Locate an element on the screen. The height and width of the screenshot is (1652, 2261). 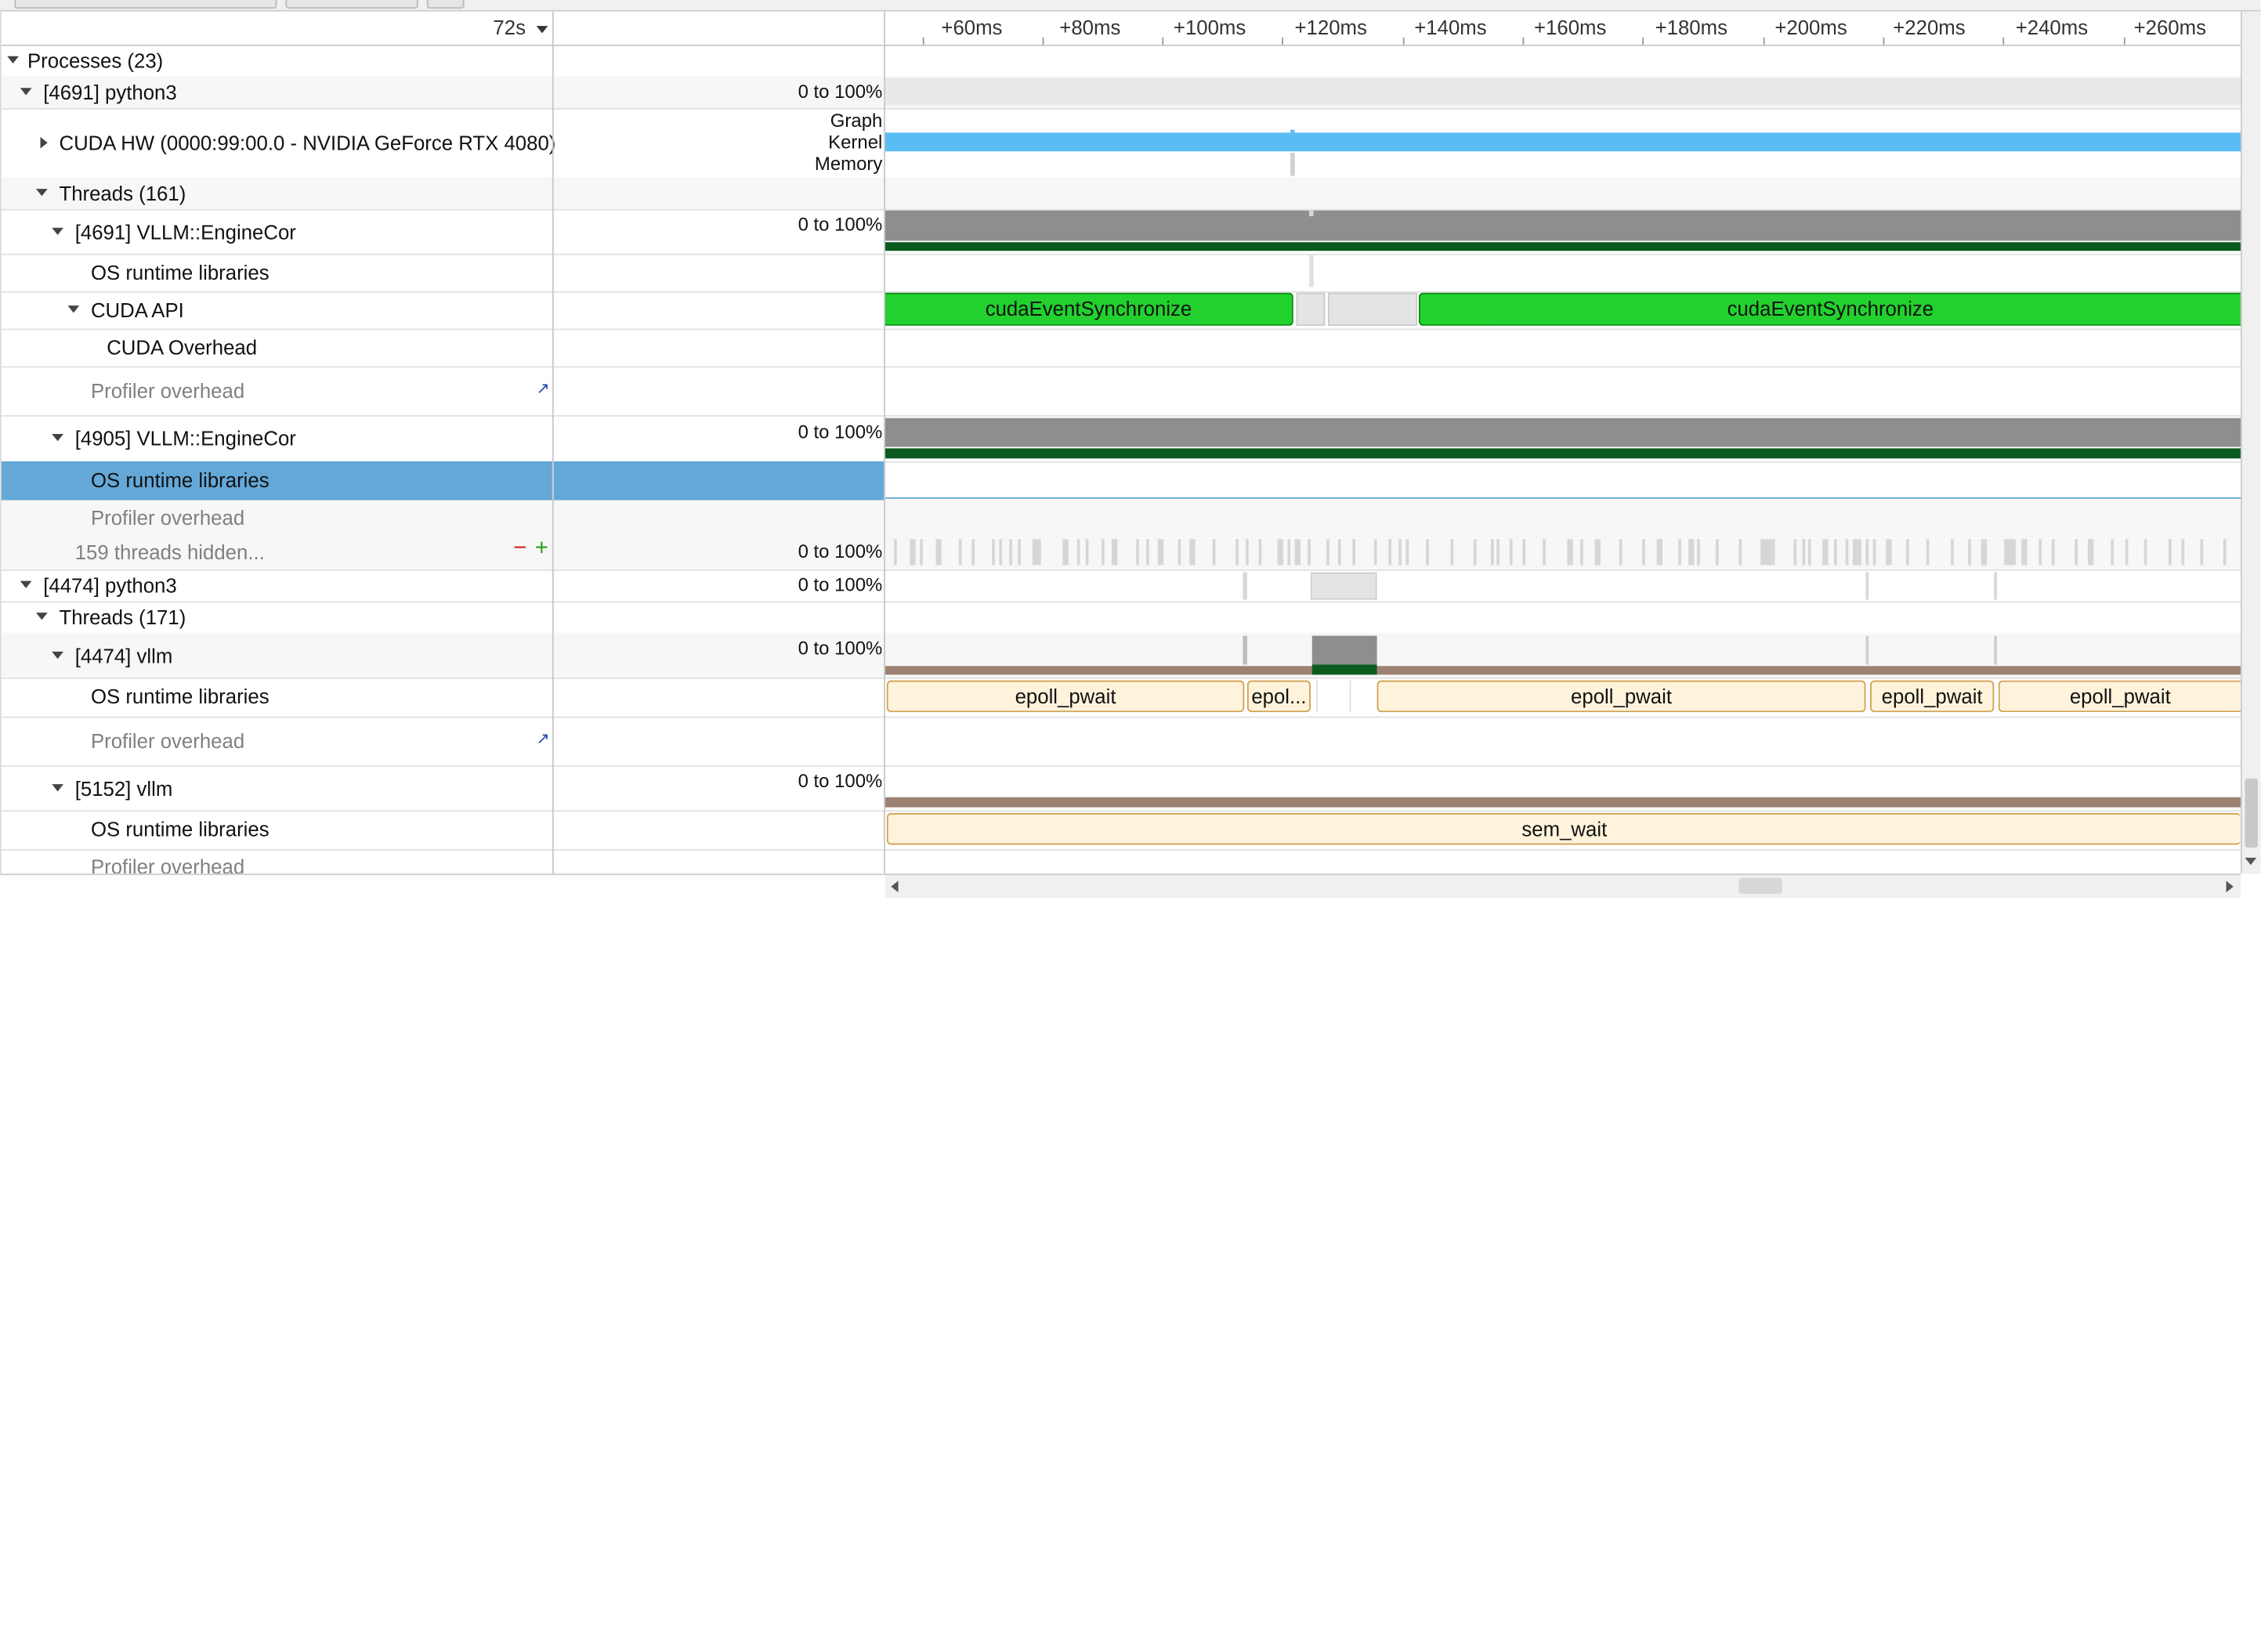
scroll-down-icon is located at coordinates (2251, 862).